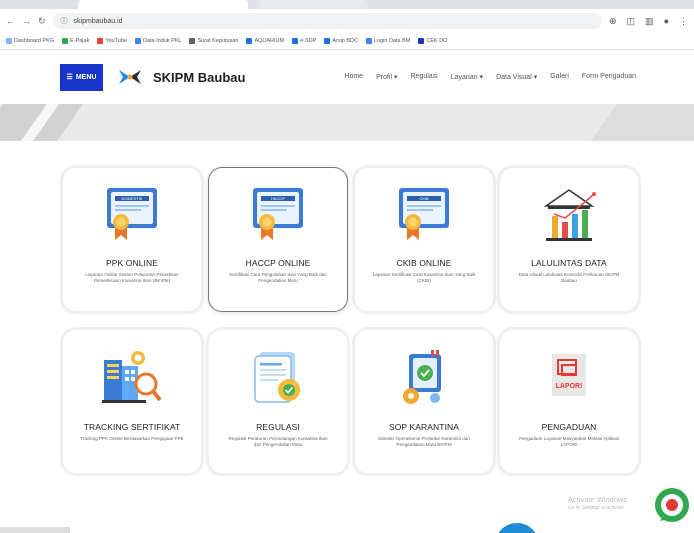  What do you see at coordinates (278, 378) in the screenshot?
I see `regulation-document-icon` at bounding box center [278, 378].